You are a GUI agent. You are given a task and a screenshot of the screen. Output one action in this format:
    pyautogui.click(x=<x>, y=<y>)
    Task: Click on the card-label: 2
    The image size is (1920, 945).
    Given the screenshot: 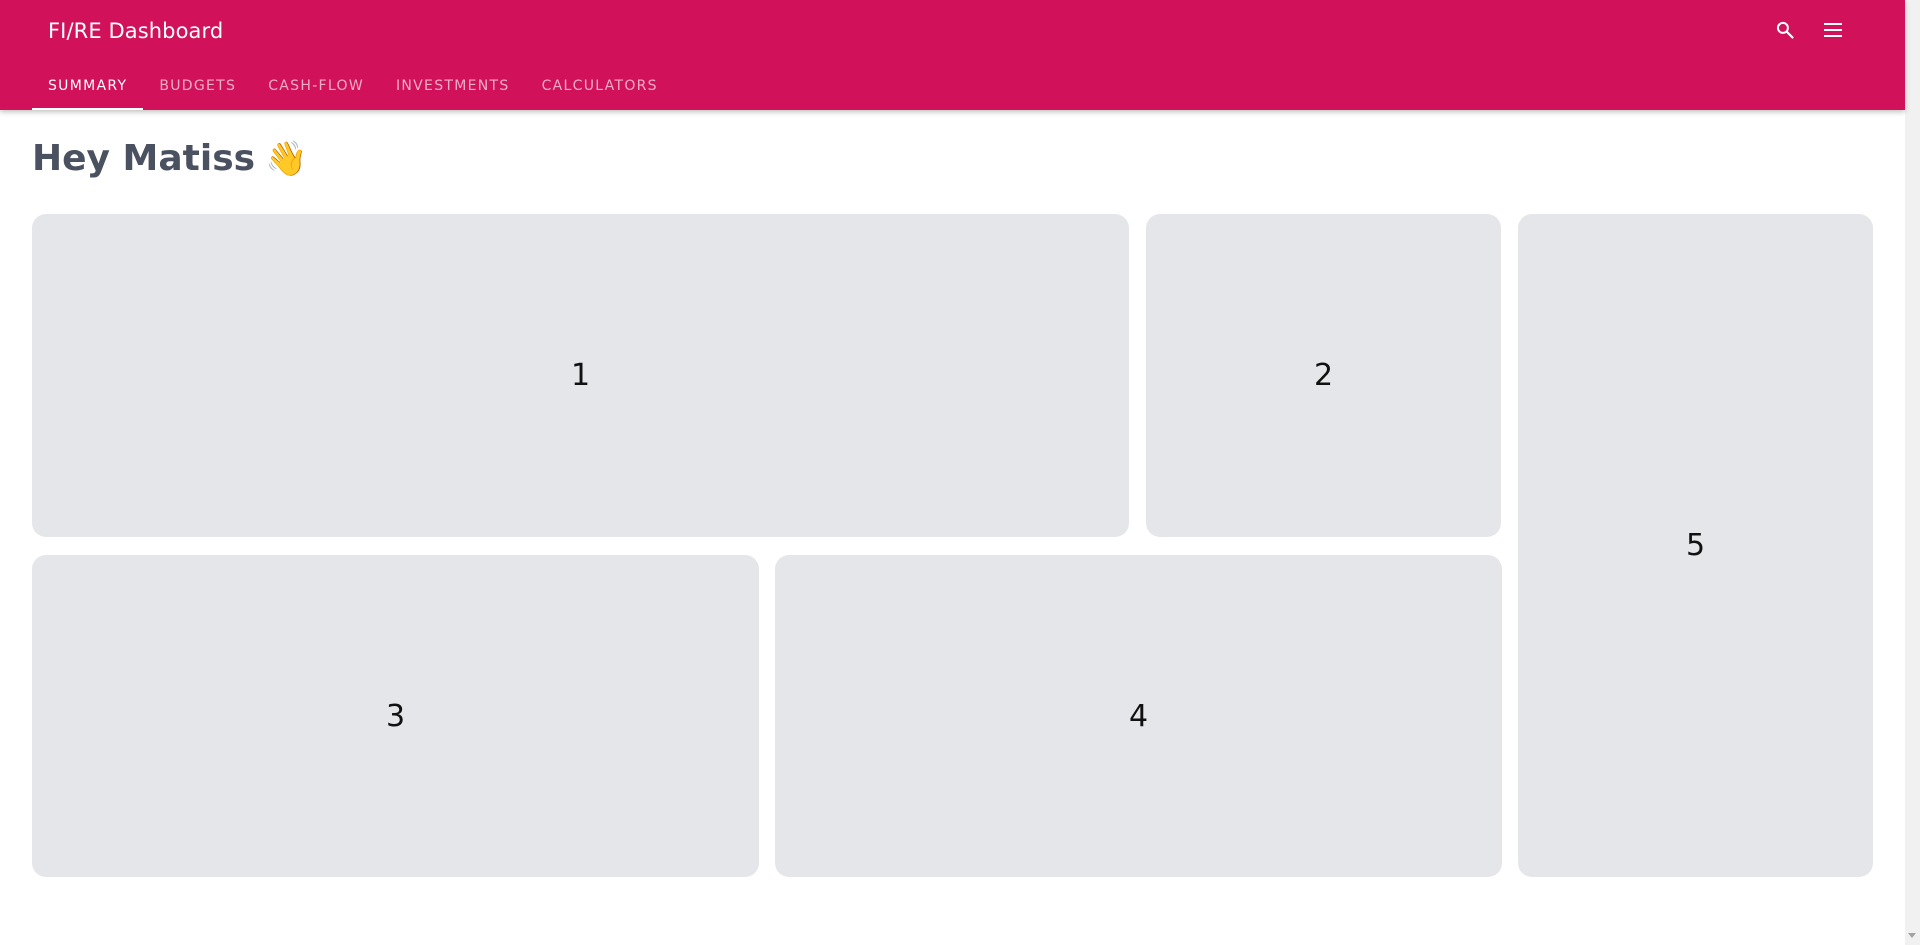 What is the action you would take?
    pyautogui.click(x=1323, y=375)
    